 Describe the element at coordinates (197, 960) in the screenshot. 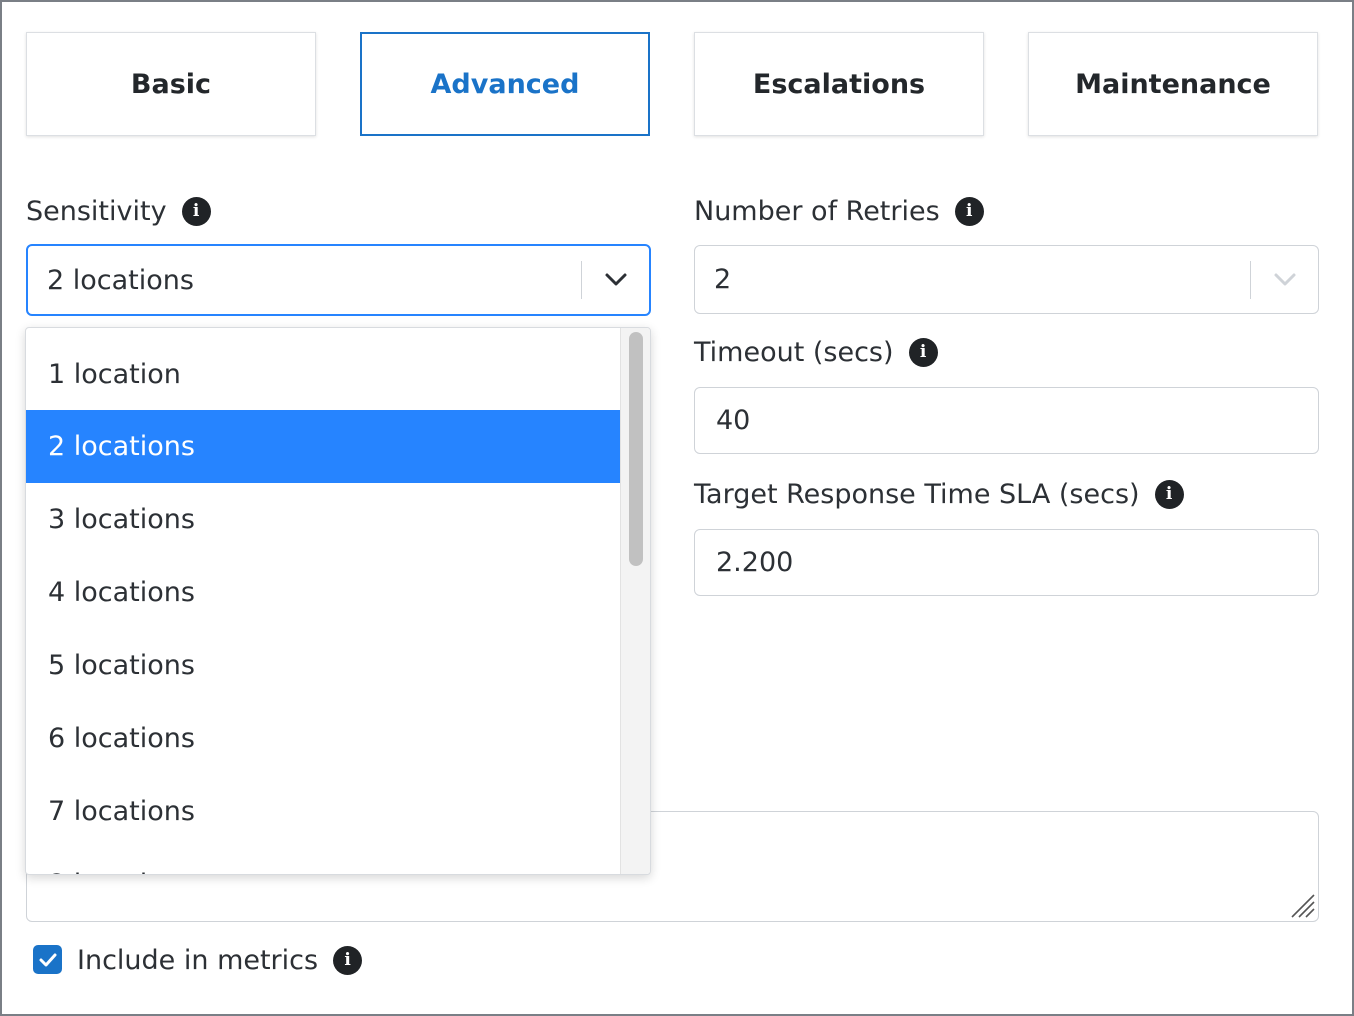

I see `include-in-metrics-text: Include in metrics` at that location.